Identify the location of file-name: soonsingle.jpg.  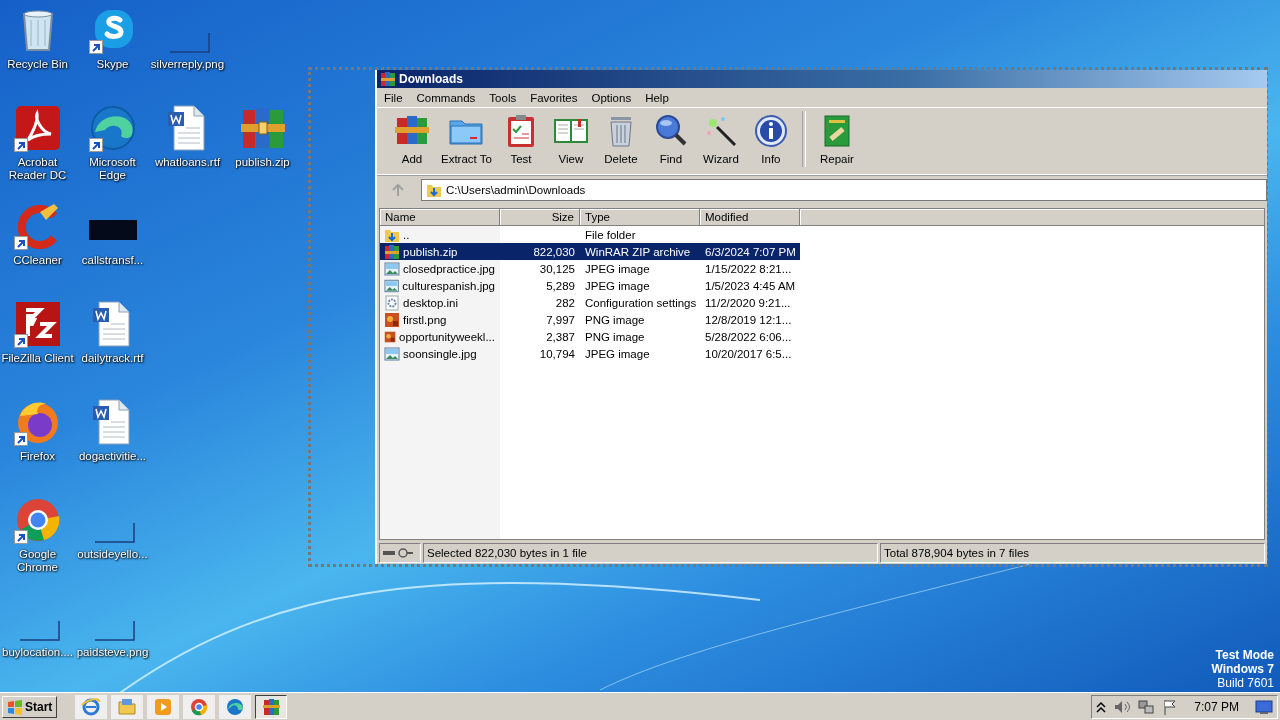
(440, 353).